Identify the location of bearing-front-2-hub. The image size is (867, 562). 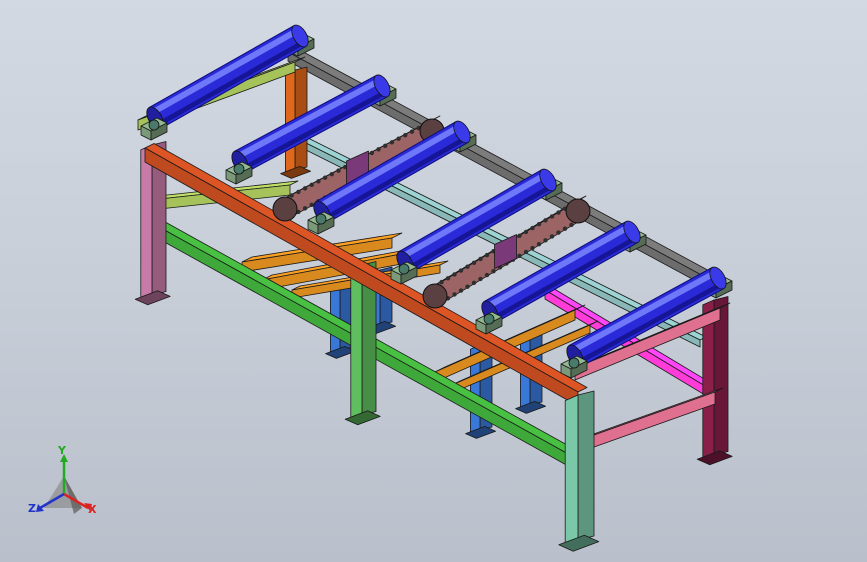
(239, 169).